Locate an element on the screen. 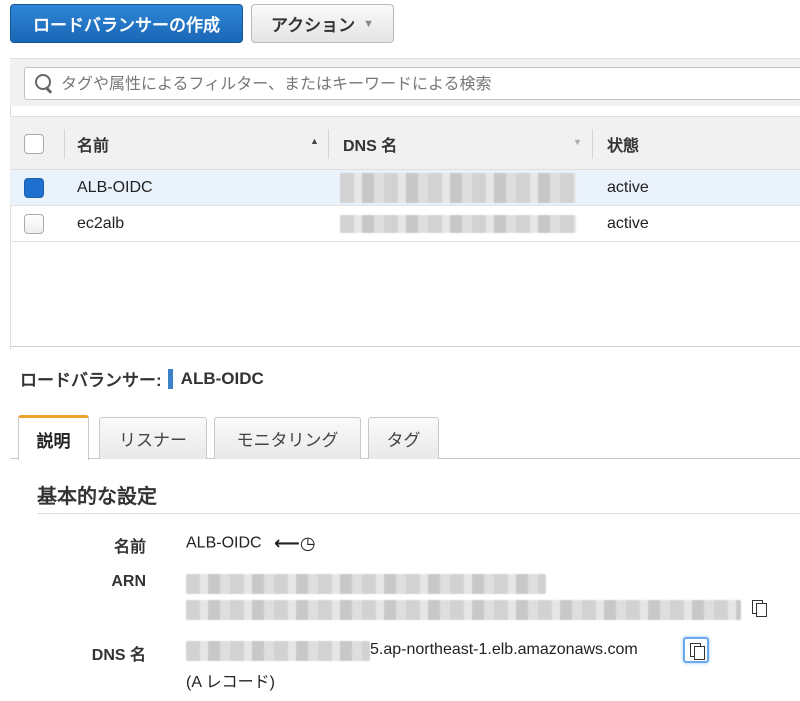  table-header: 名前 ▲ DNS 名 ▼ 状態 is located at coordinates (405, 143).